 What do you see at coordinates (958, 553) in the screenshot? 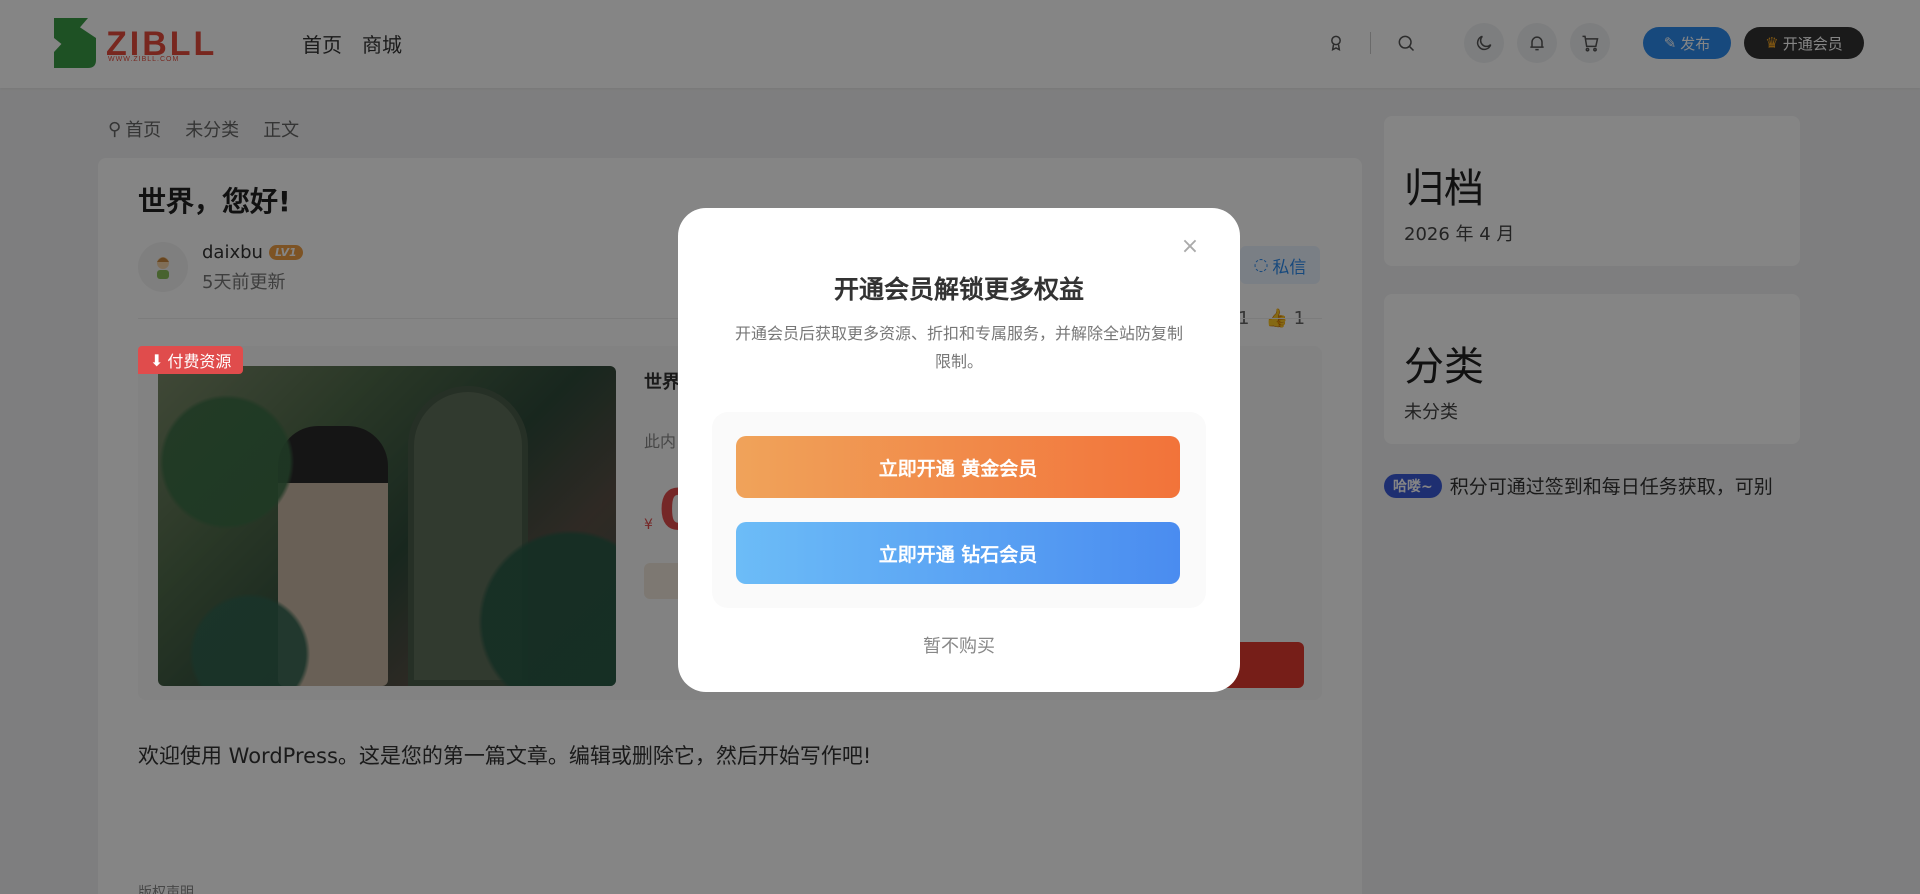
I see `diamond-vip-button: 立即开通 钻石会员` at bounding box center [958, 553].